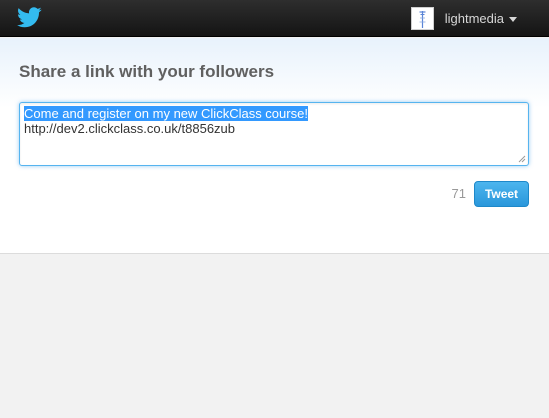 This screenshot has height=418, width=549. I want to click on tweet-button: Tweet, so click(501, 194).